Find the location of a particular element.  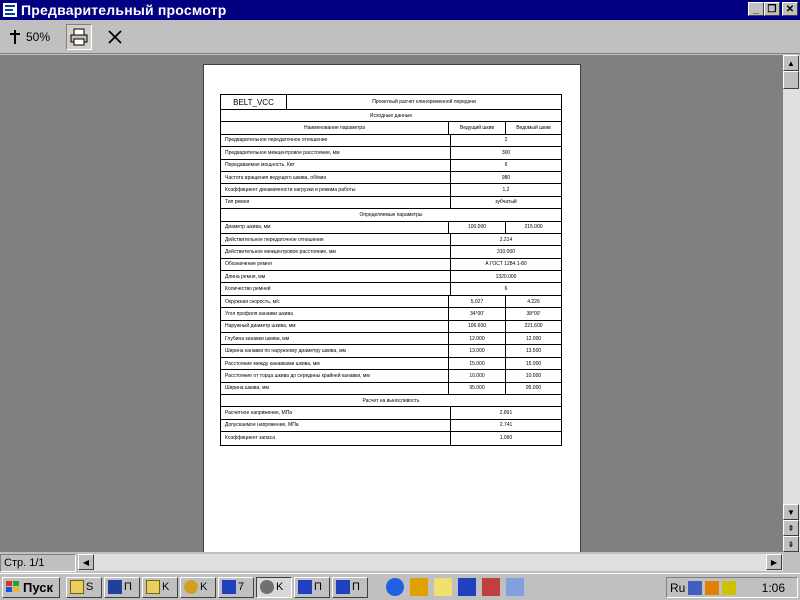

printer-icon is located at coordinates (79, 36).